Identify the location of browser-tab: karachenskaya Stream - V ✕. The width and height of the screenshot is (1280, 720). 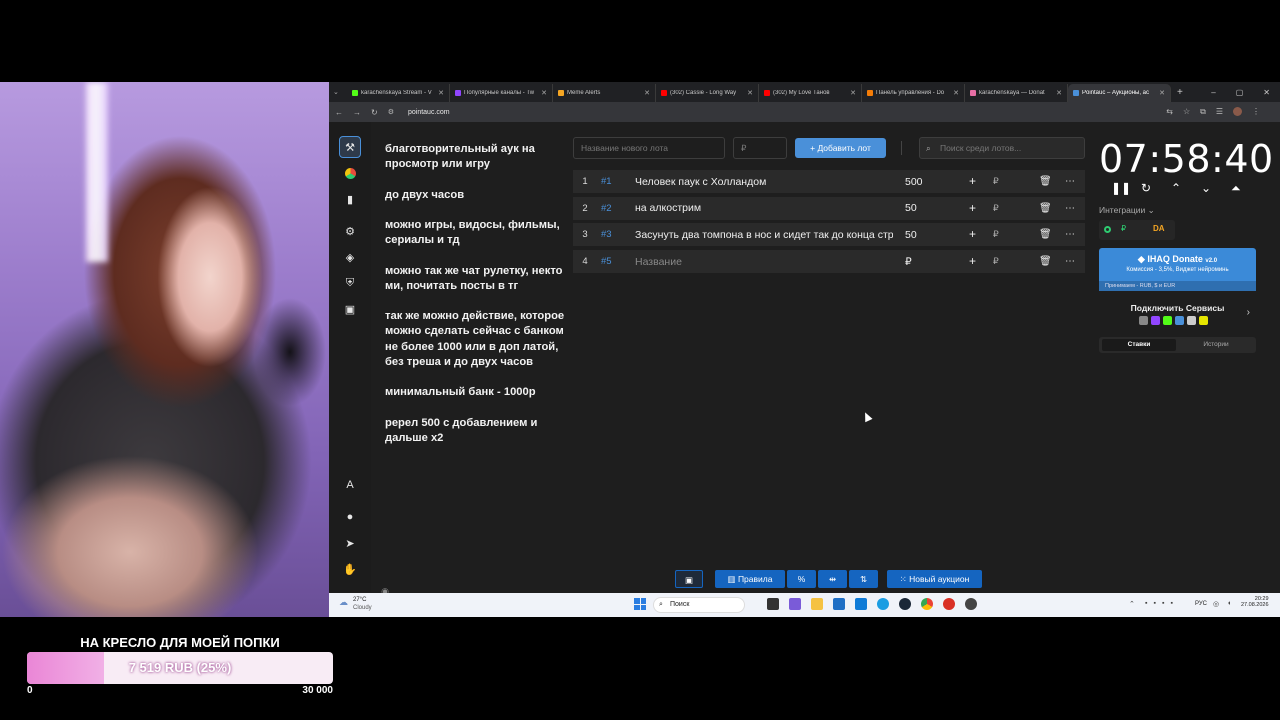
(398, 93).